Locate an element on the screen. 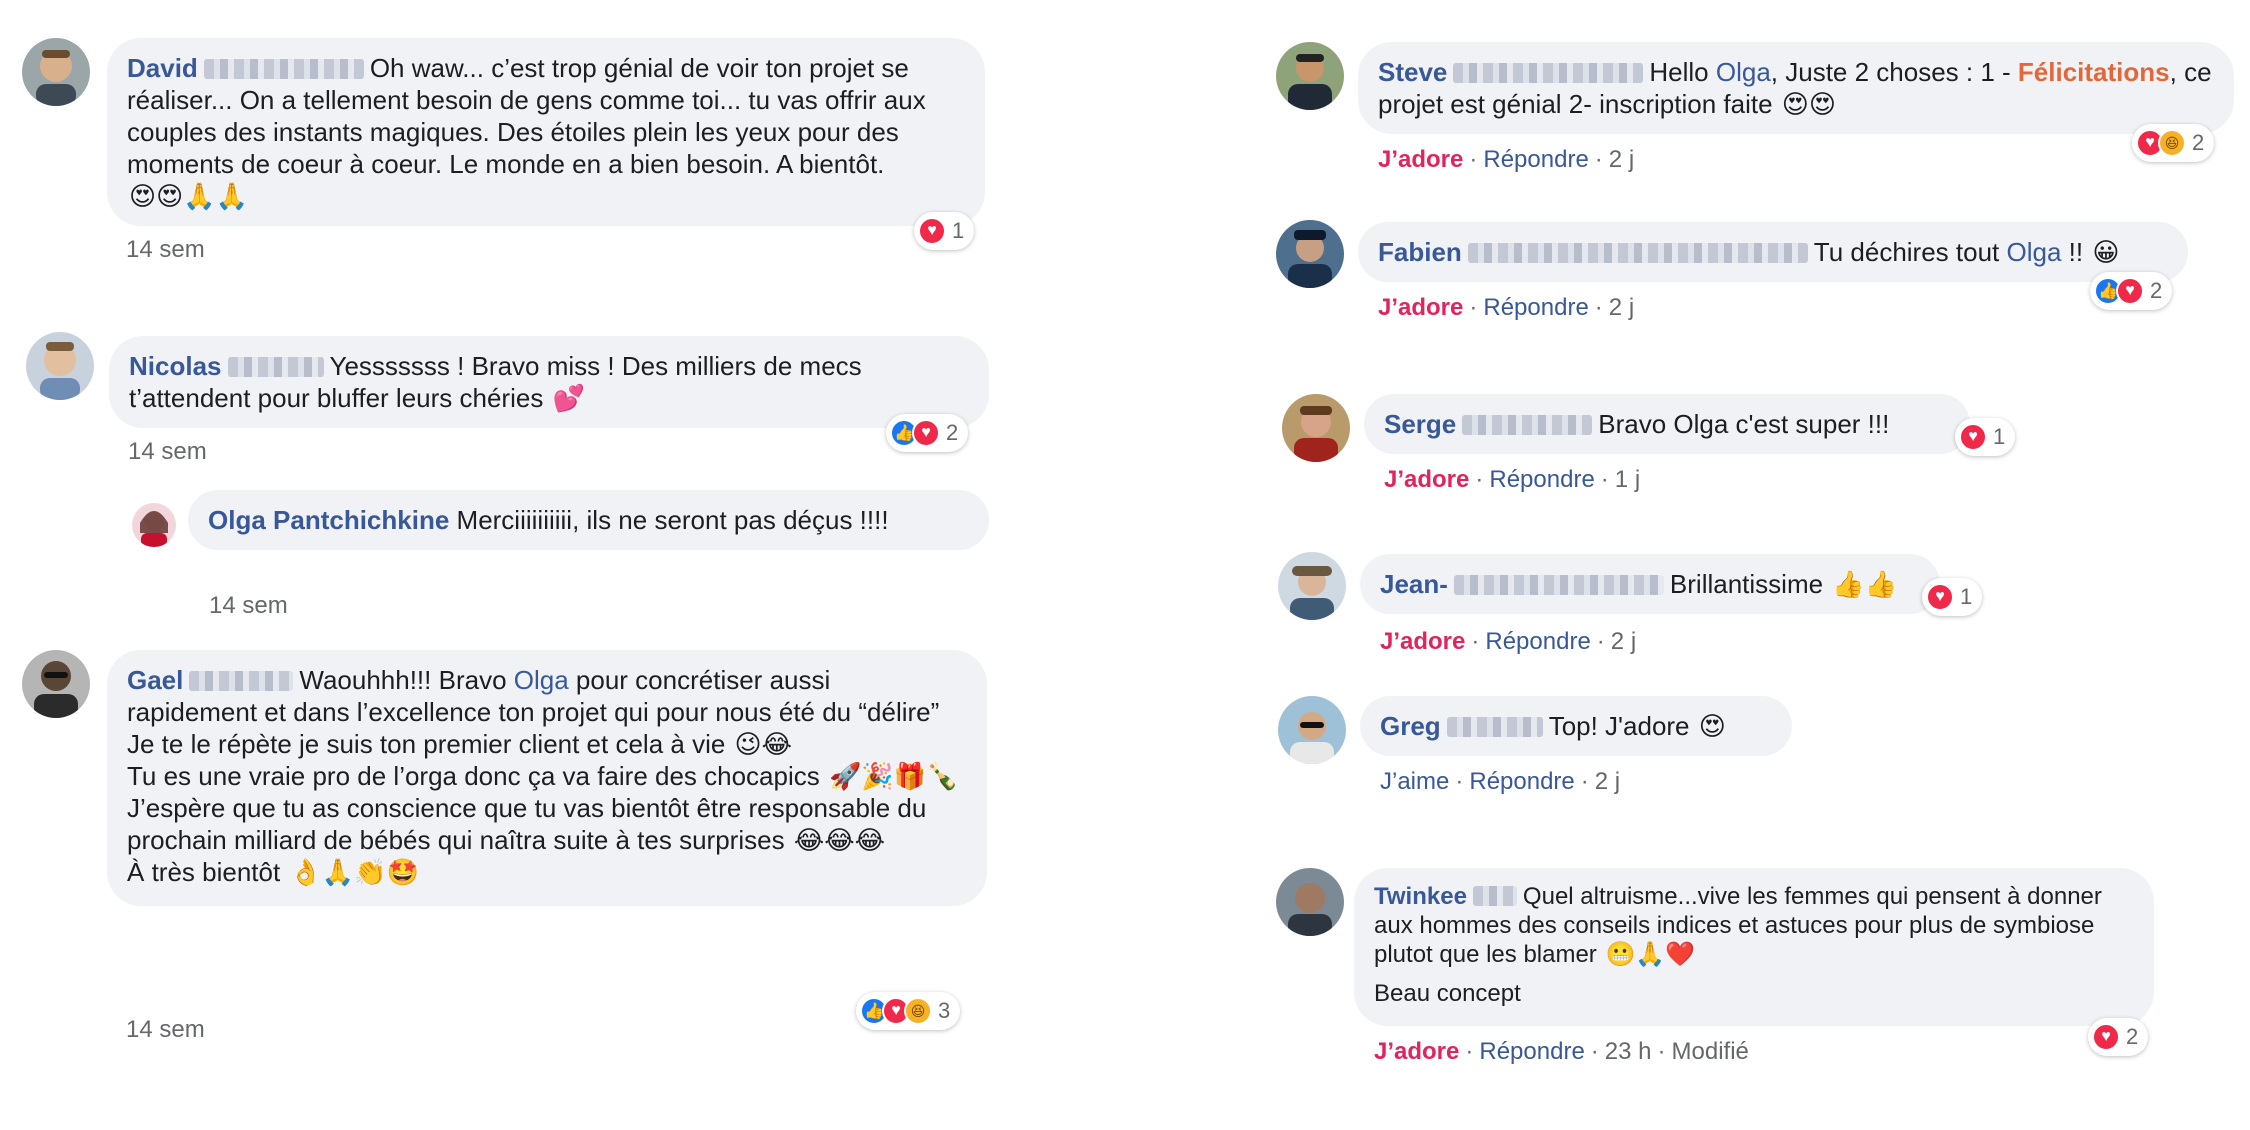  comment-actions: J’aime · Répondre · 2 j is located at coordinates (1500, 781).